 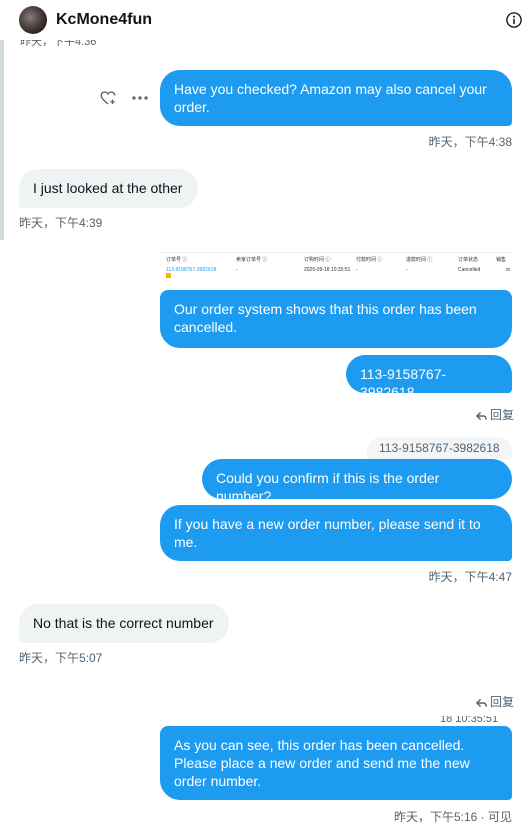 I want to click on message-timestamp: 昨天，下午5:16 · 可见, so click(x=452, y=817).